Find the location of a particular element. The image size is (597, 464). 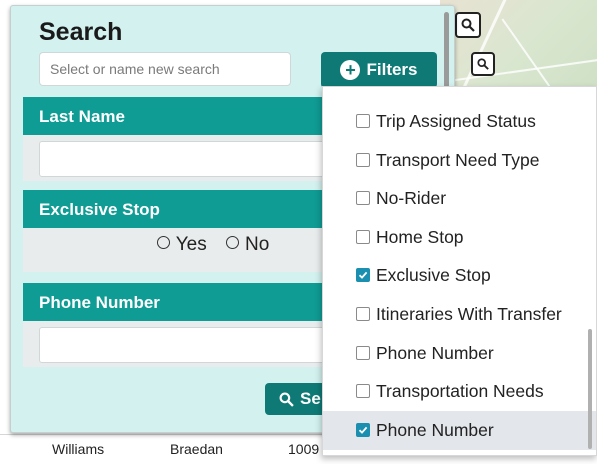

panel-title: Search is located at coordinates (81, 32).